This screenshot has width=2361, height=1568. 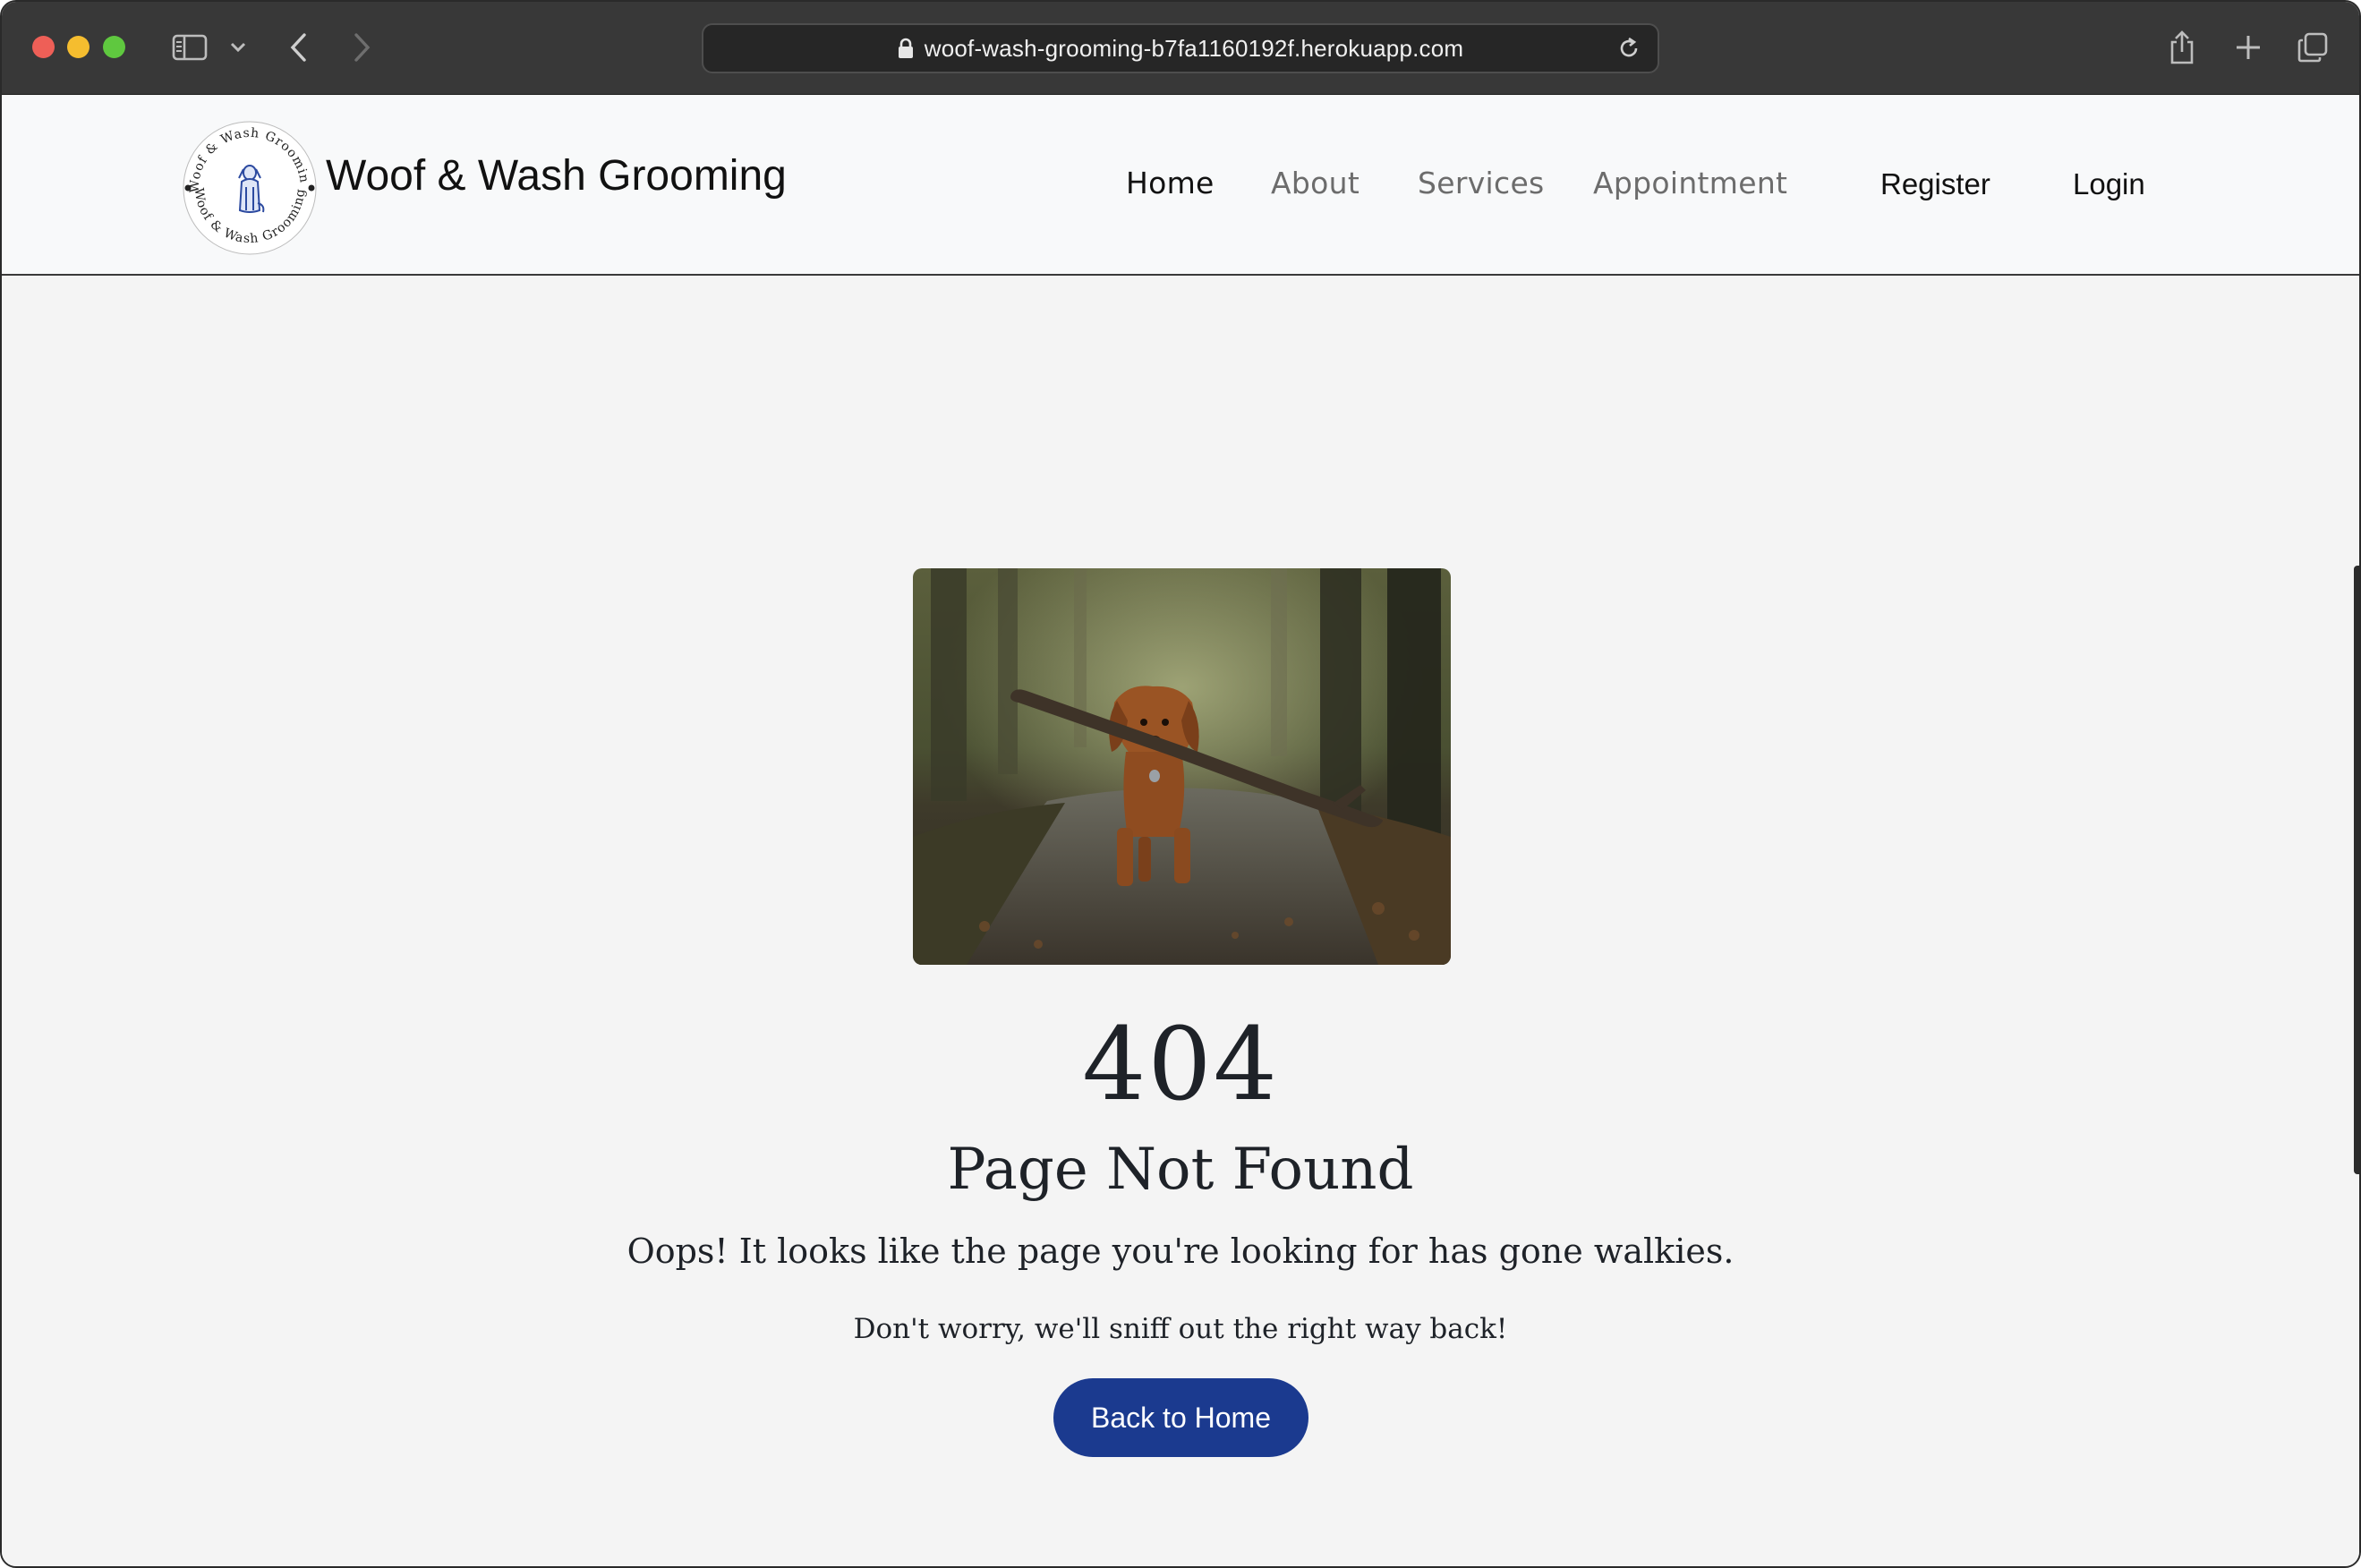 What do you see at coordinates (2313, 47) in the screenshot?
I see `tabs-overview-icon` at bounding box center [2313, 47].